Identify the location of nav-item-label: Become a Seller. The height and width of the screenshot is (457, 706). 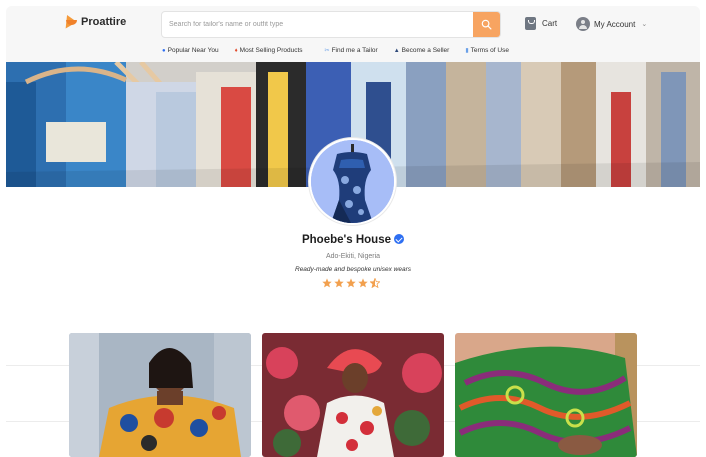
(425, 50).